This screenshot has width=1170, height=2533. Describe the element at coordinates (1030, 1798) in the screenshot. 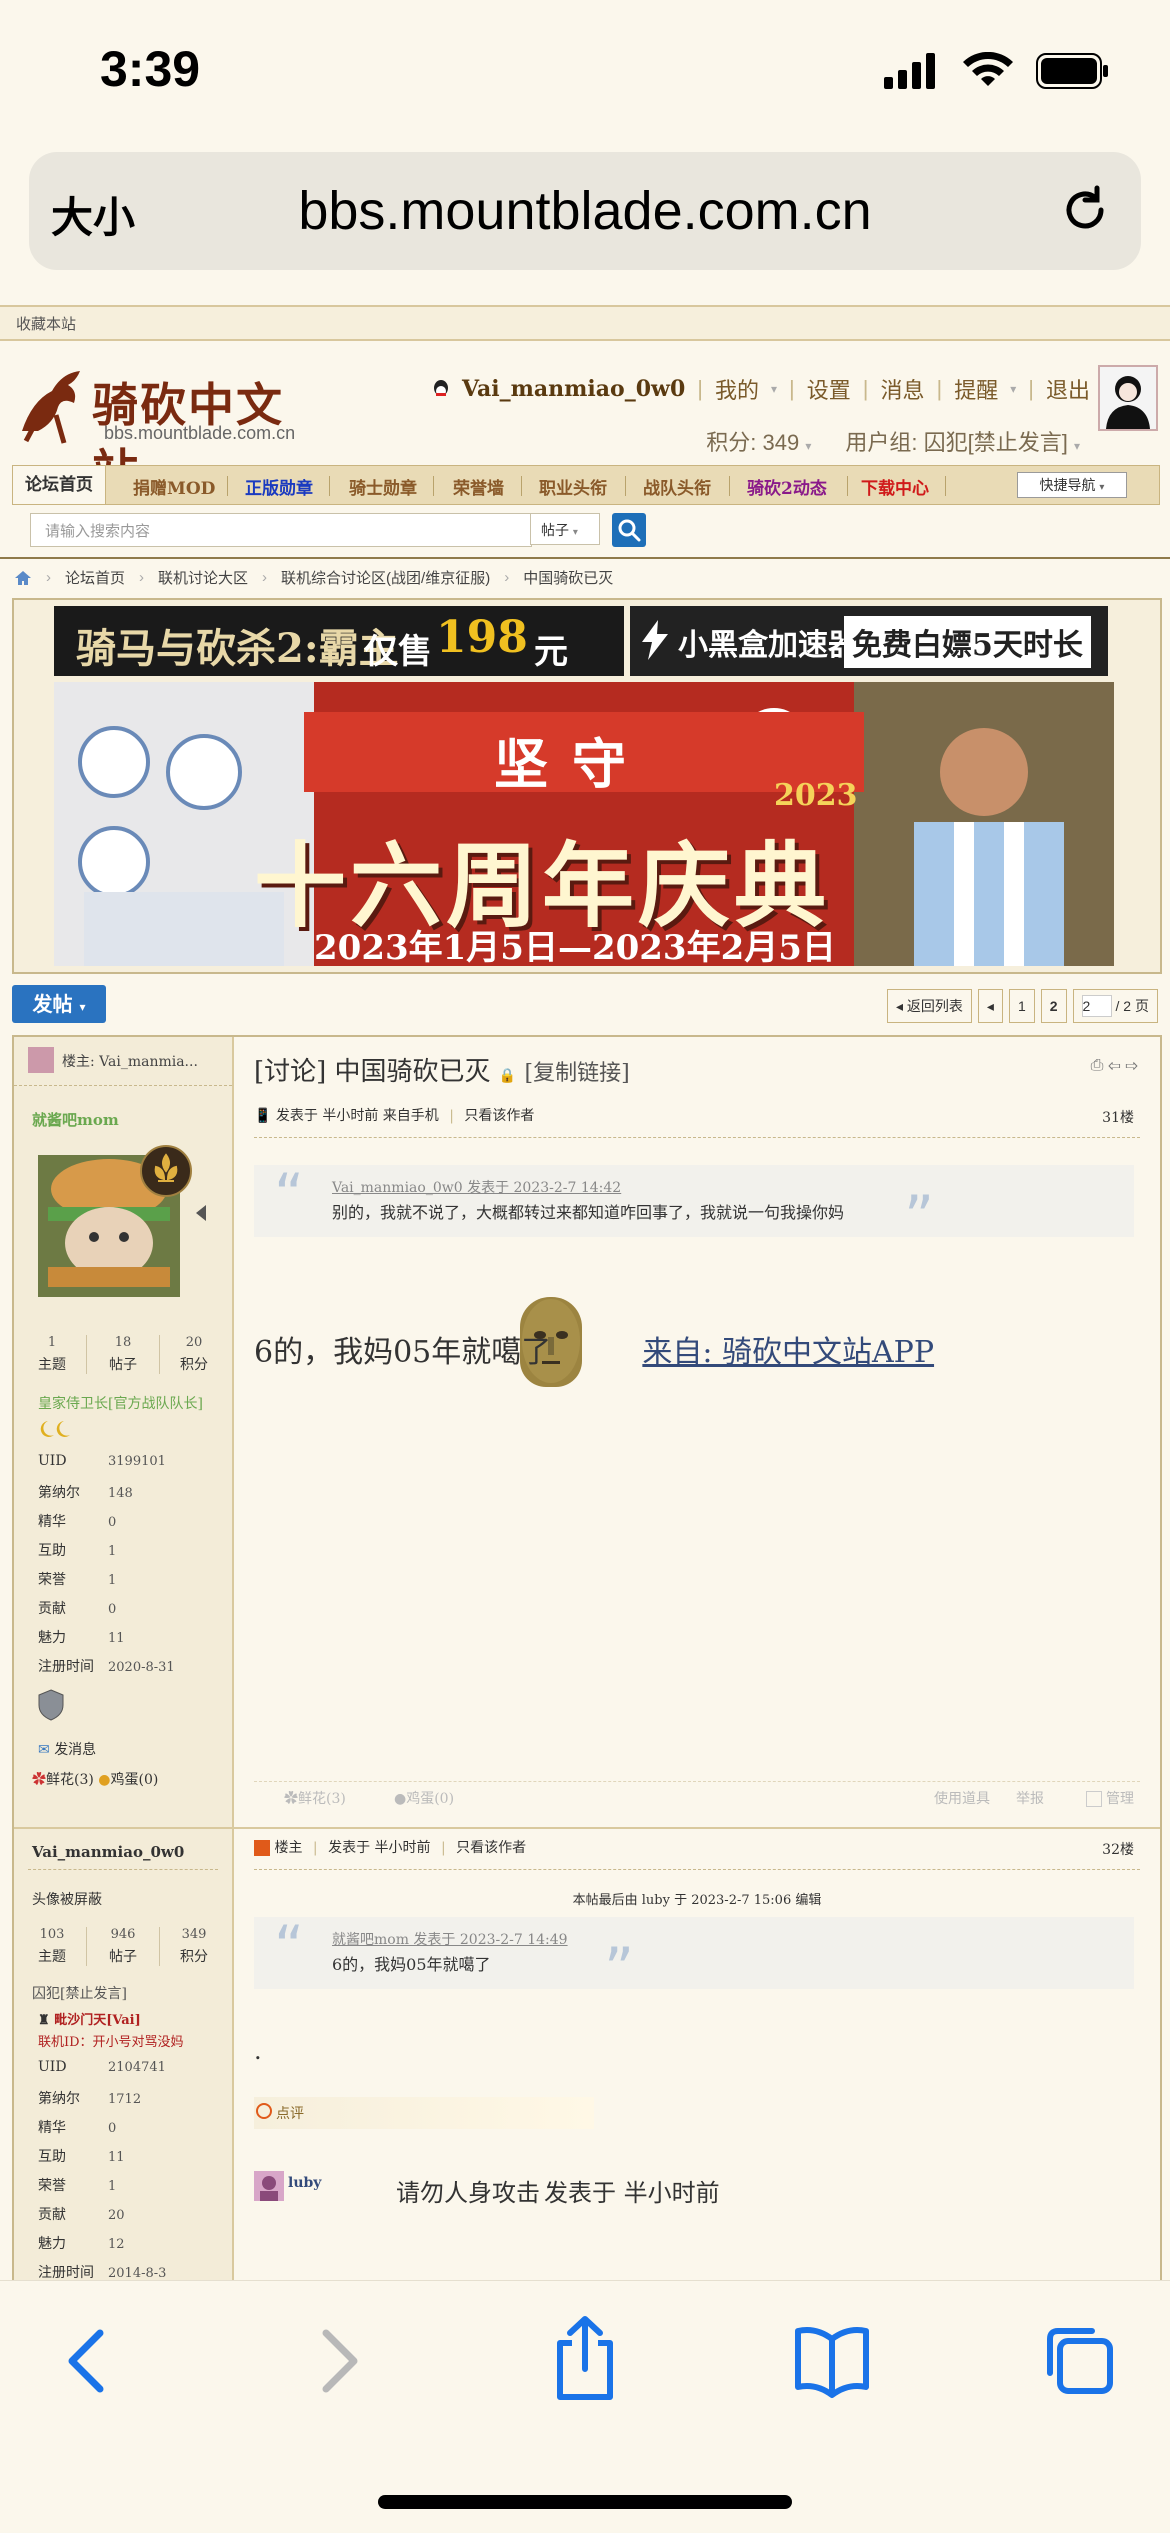

I see `report-link: 举报` at that location.